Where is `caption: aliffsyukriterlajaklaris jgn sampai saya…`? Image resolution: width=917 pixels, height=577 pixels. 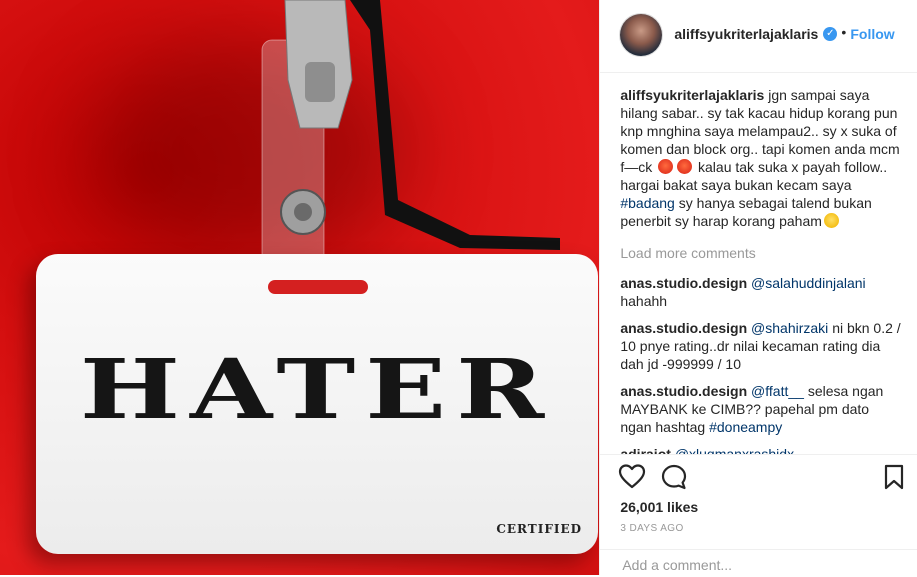 caption: aliffsyukriterlajaklaris jgn sampai saya… is located at coordinates (761, 158).